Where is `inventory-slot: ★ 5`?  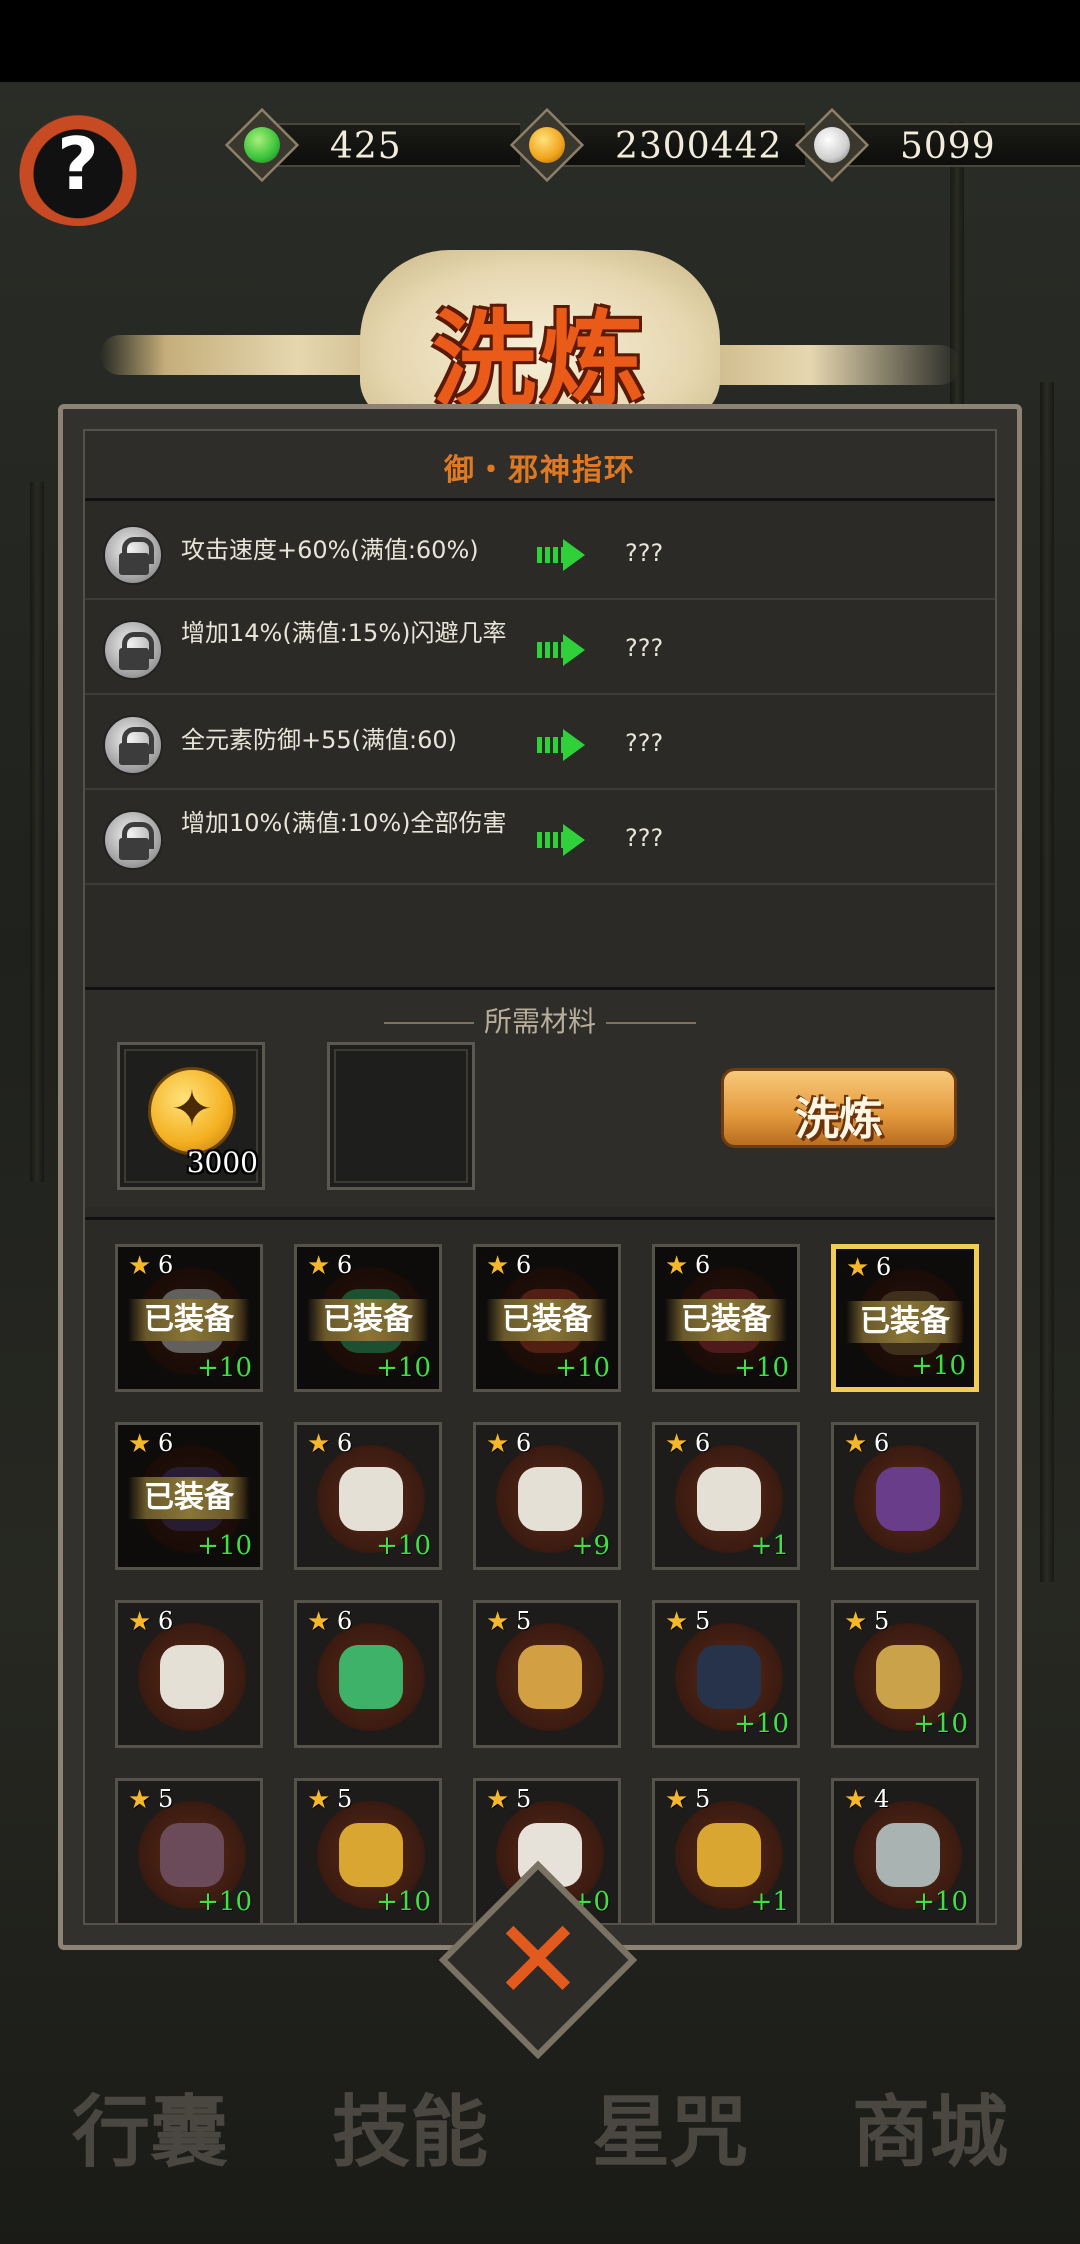 inventory-slot: ★ 5 is located at coordinates (547, 1674).